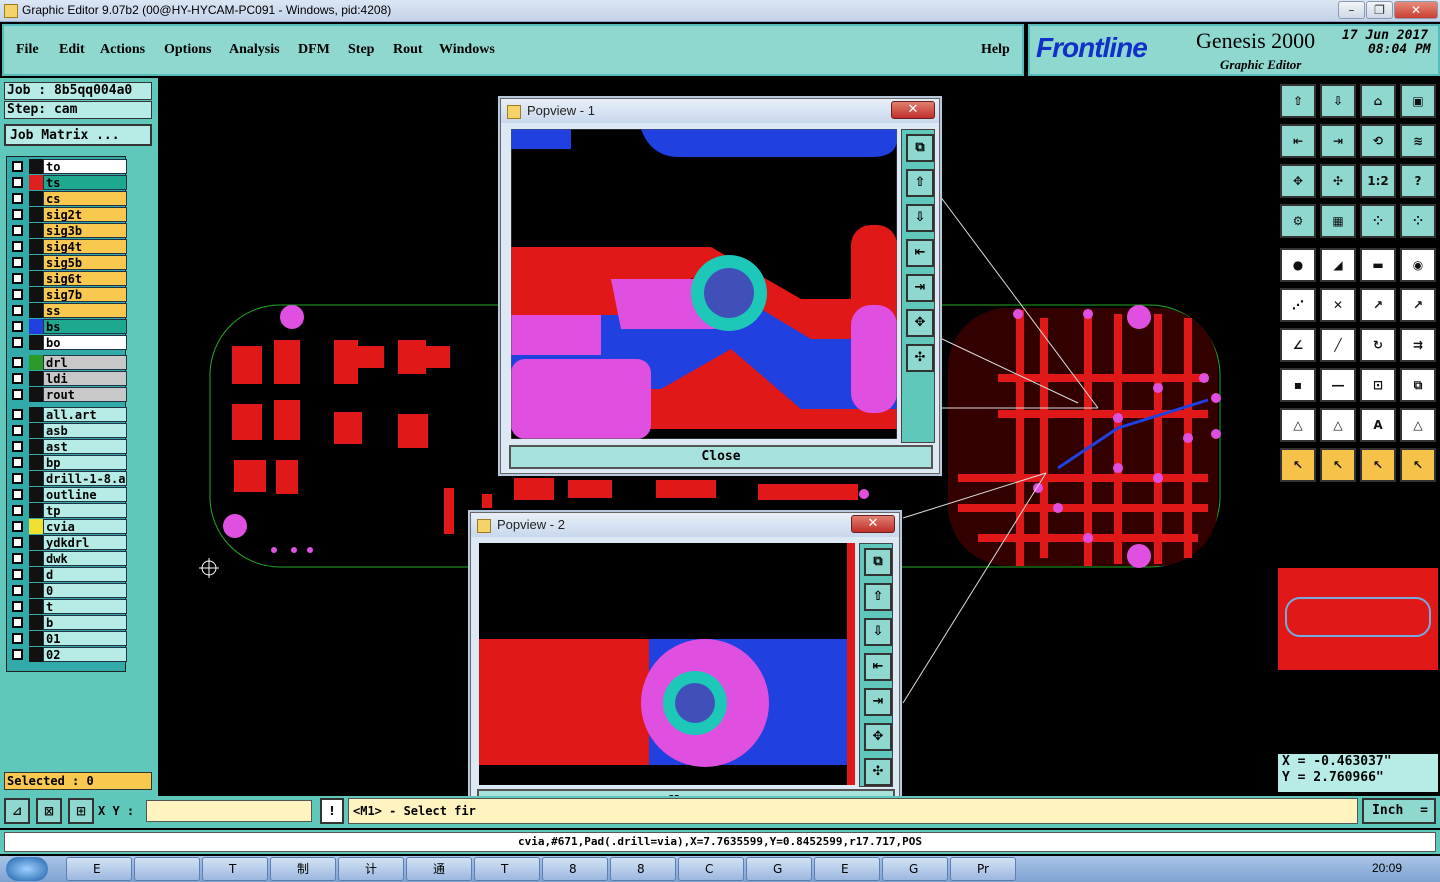 This screenshot has width=1440, height=882. What do you see at coordinates (1418, 181) in the screenshot?
I see `help-icon: ?` at bounding box center [1418, 181].